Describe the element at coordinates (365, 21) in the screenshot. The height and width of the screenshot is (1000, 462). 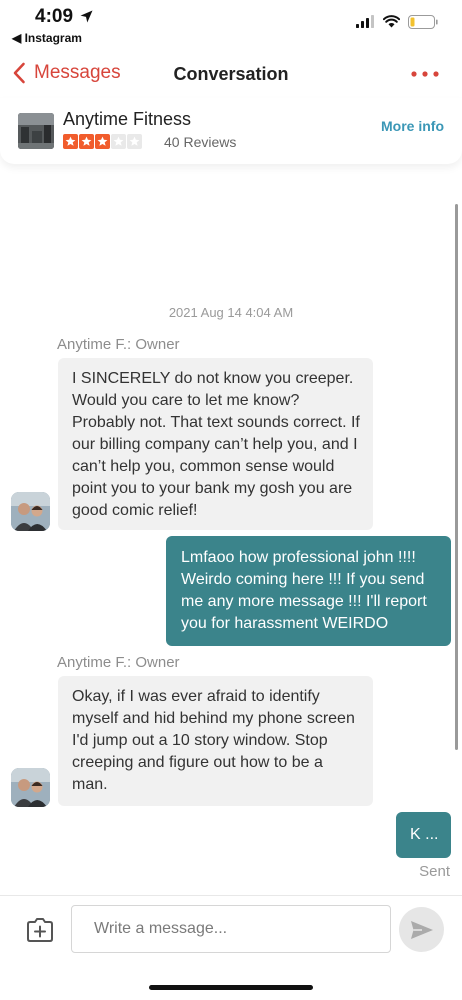
I see `signal-icon` at that location.